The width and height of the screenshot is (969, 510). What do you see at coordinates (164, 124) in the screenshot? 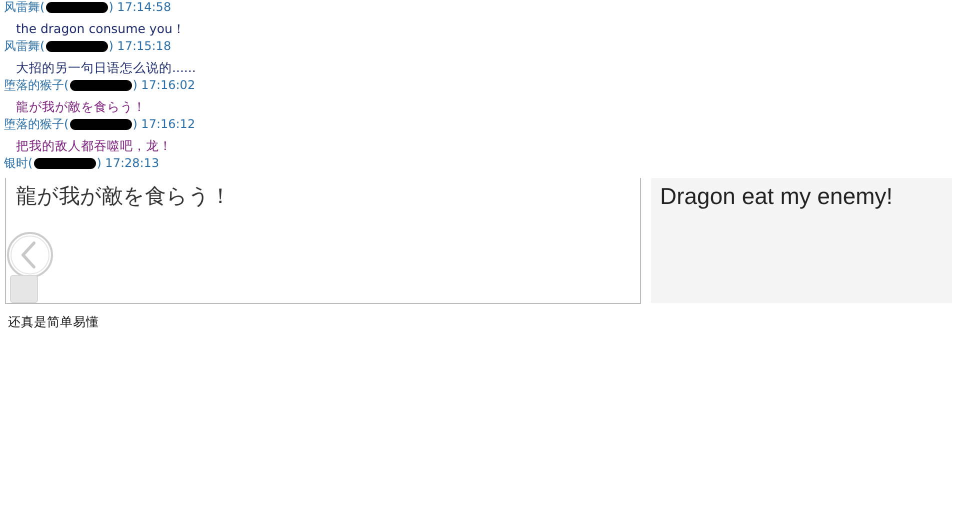
I see `message-time: ) 17:16:12` at bounding box center [164, 124].